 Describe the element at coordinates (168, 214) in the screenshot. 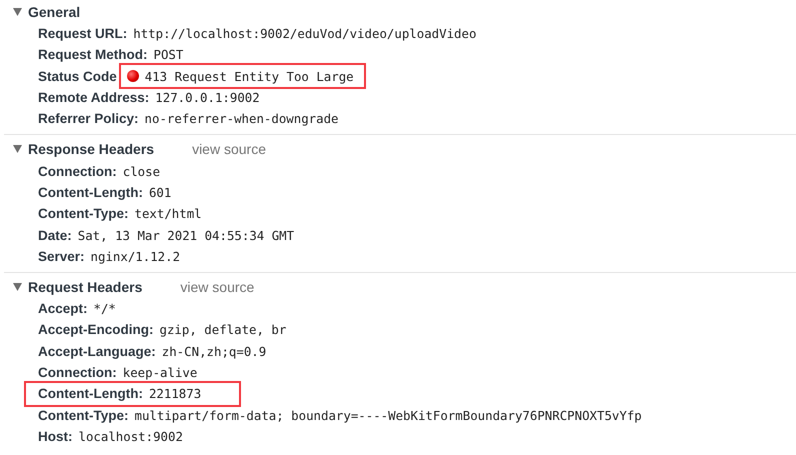

I see `header-value: text/html` at that location.